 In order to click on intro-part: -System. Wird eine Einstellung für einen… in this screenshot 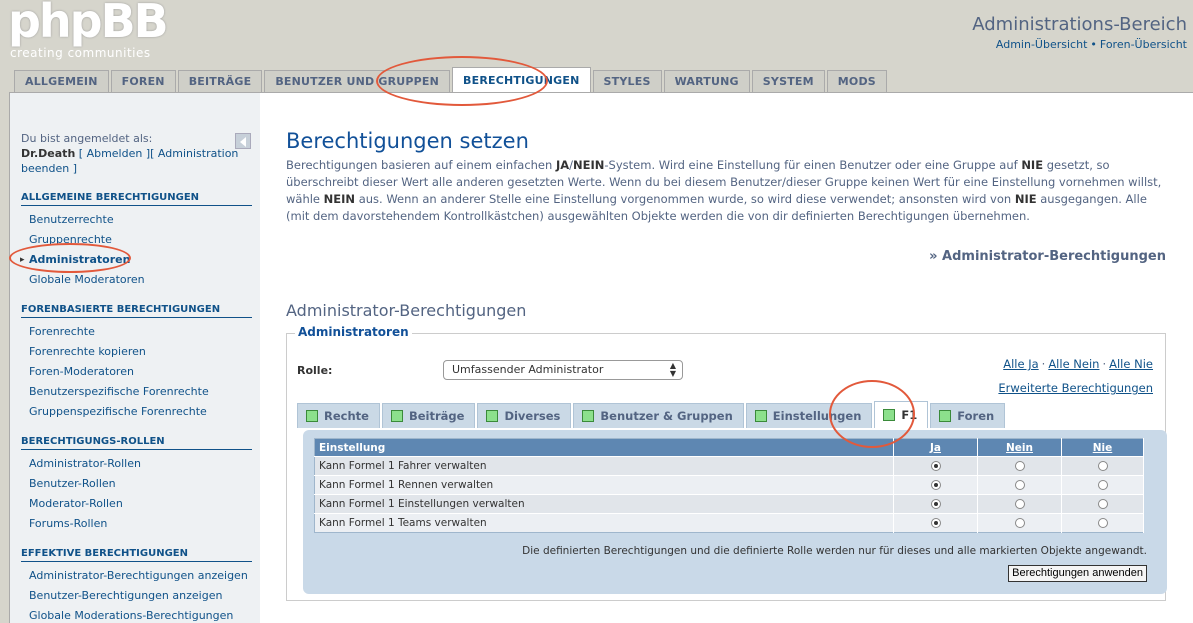, I will do `click(813, 165)`.